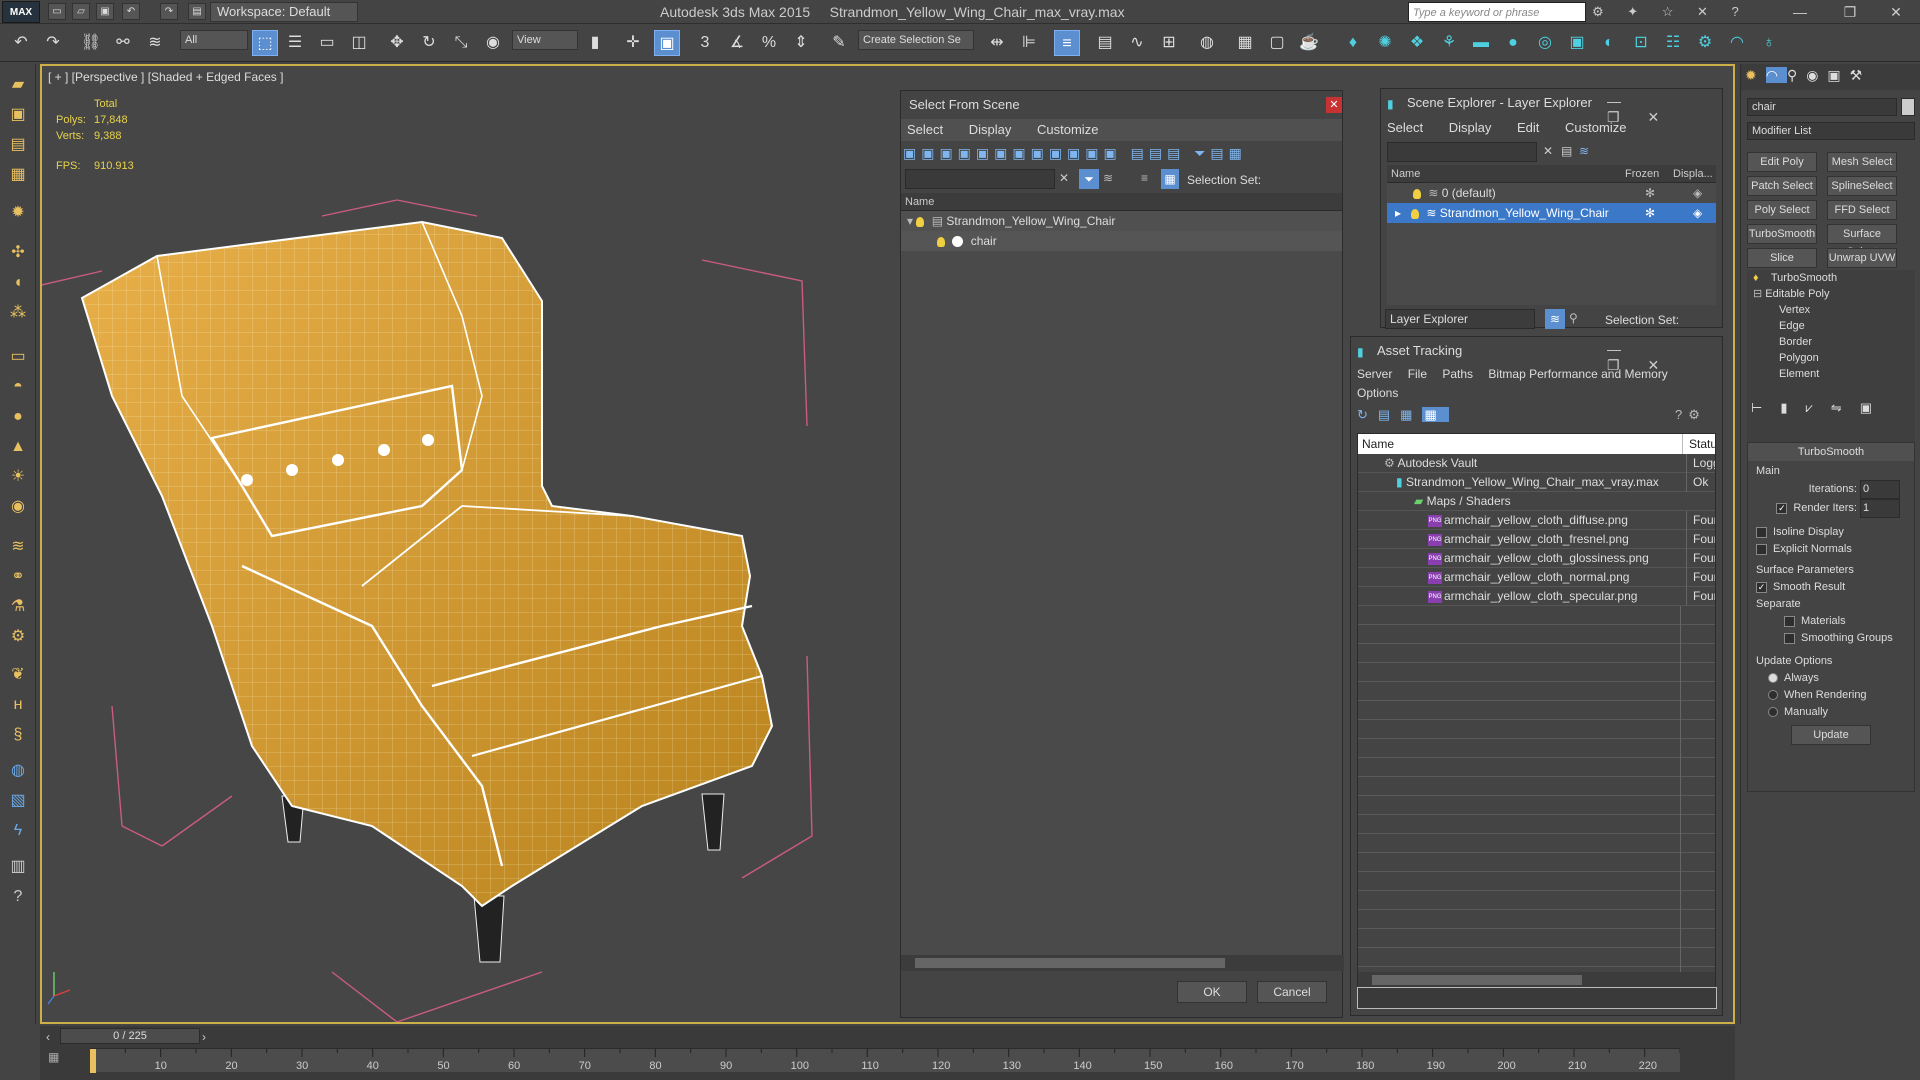 The image size is (1920, 1080). Describe the element at coordinates (1862, 186) in the screenshot. I see `spline-select-button: SplineSelect` at that location.